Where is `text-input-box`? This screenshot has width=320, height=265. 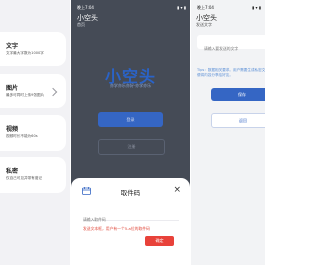 text-input-box is located at coordinates (231, 43).